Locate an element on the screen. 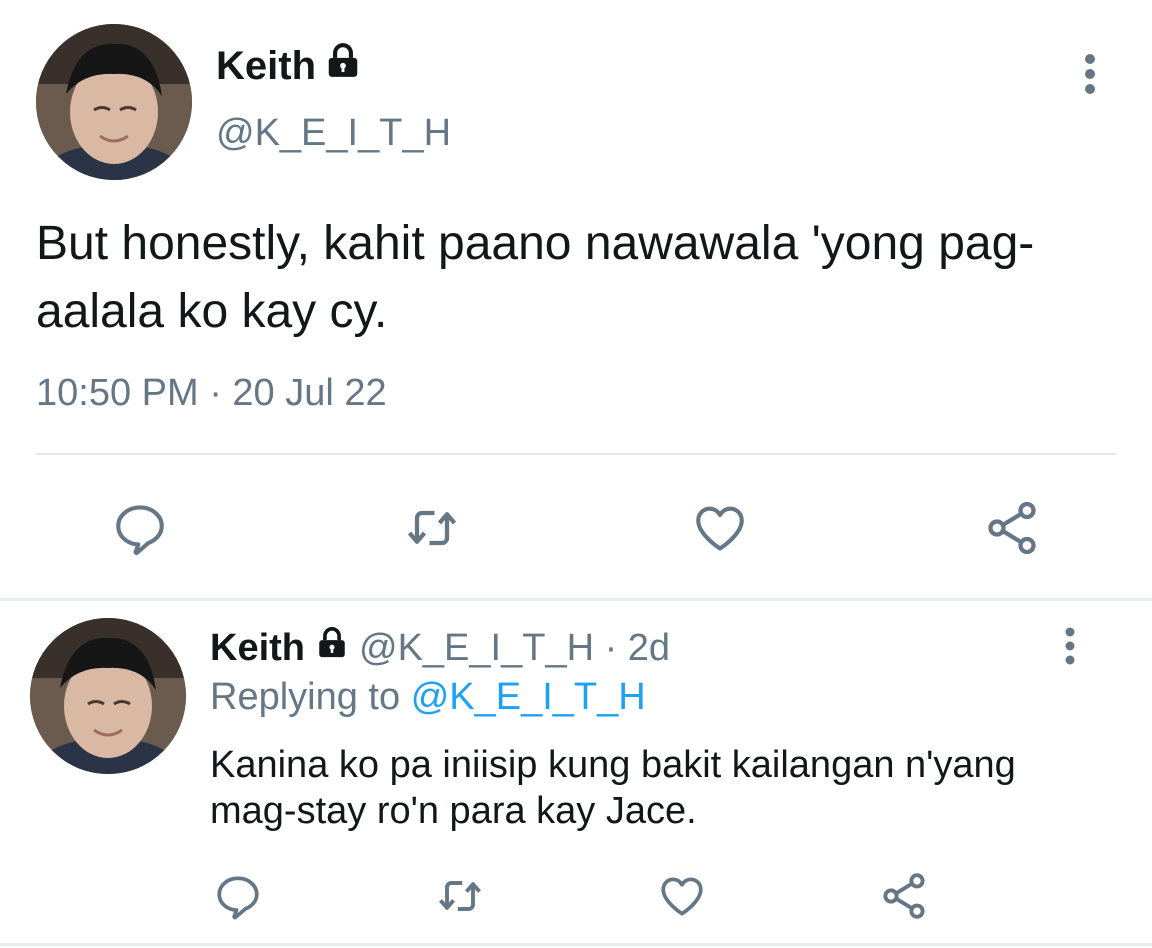  reply-handle-time: @K_E_I_T_H · 2d is located at coordinates (514, 648).